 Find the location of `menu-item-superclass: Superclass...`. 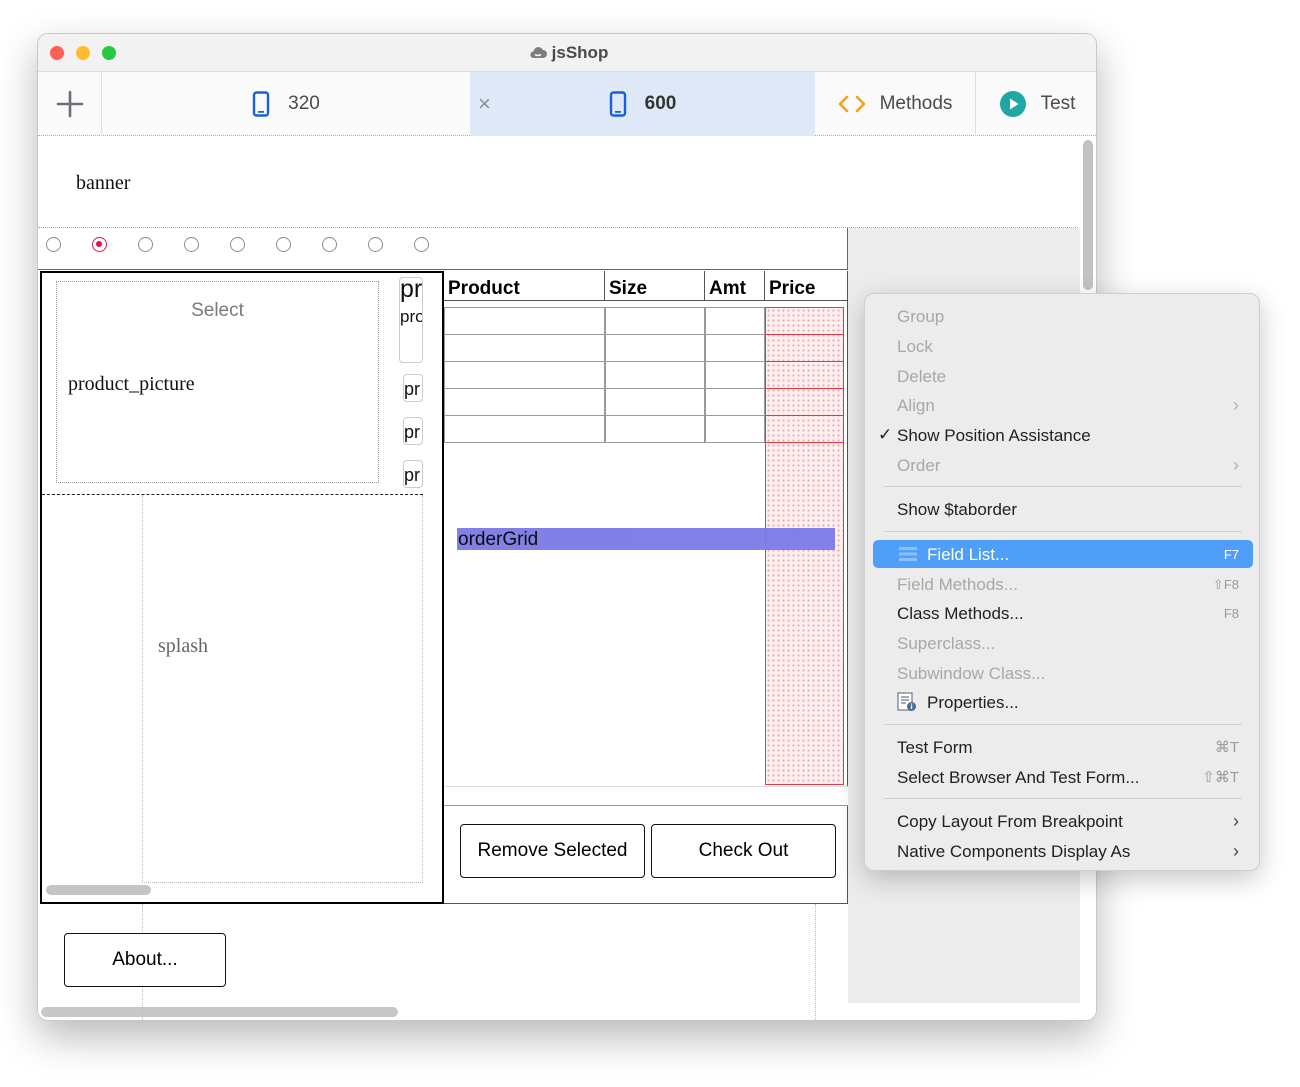

menu-item-superclass: Superclass... is located at coordinates (1063, 643).